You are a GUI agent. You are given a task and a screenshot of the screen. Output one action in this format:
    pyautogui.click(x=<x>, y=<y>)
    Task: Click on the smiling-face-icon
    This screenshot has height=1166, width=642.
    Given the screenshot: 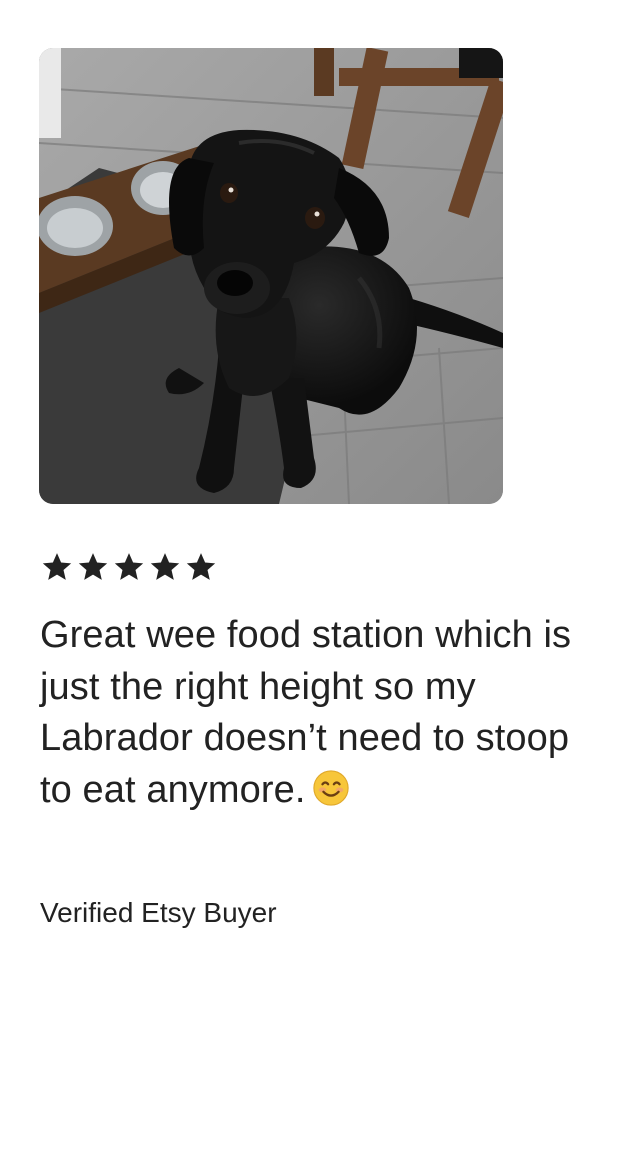 What is the action you would take?
    pyautogui.click(x=330, y=787)
    